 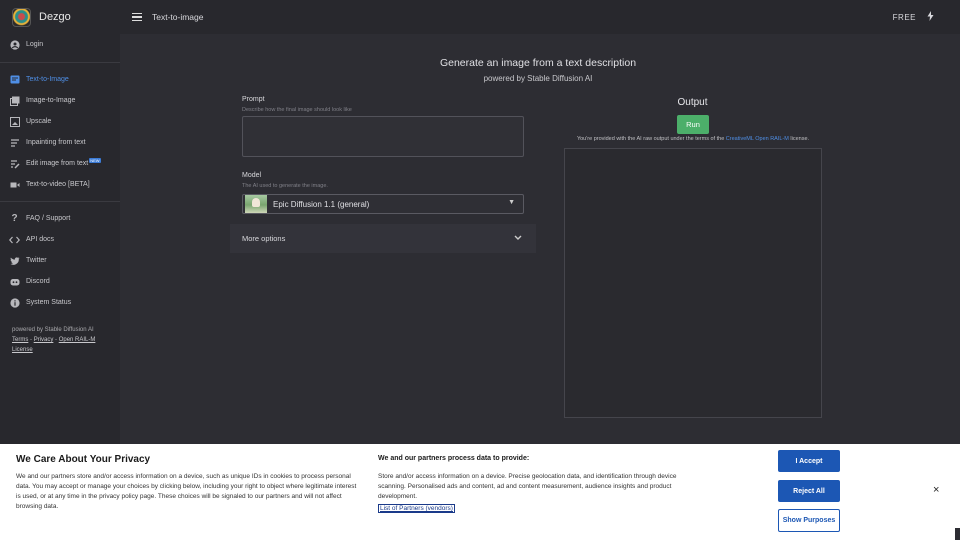 What do you see at coordinates (416, 508) in the screenshot?
I see `partners-list-link: List of Partners (vendors)` at bounding box center [416, 508].